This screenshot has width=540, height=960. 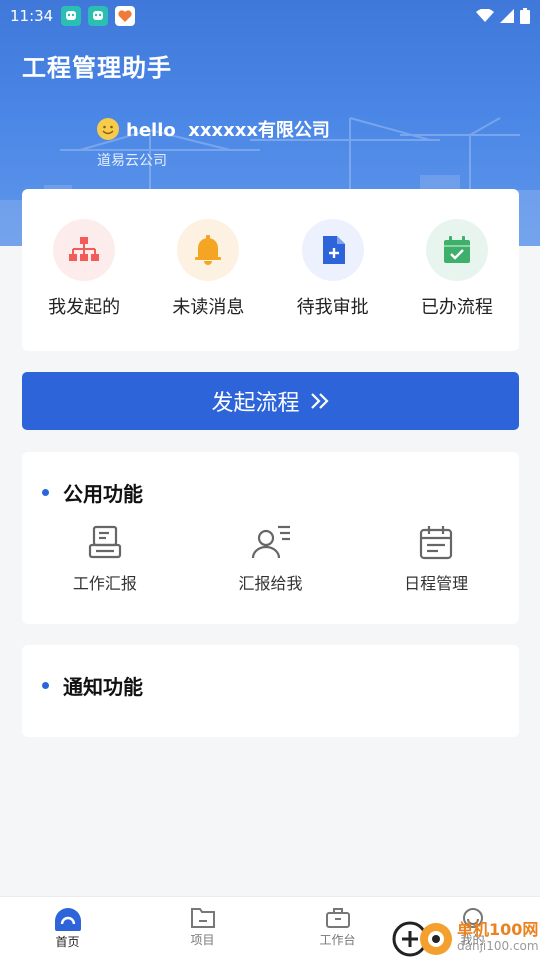 I want to click on tab-projects: 项目, so click(x=202, y=928).